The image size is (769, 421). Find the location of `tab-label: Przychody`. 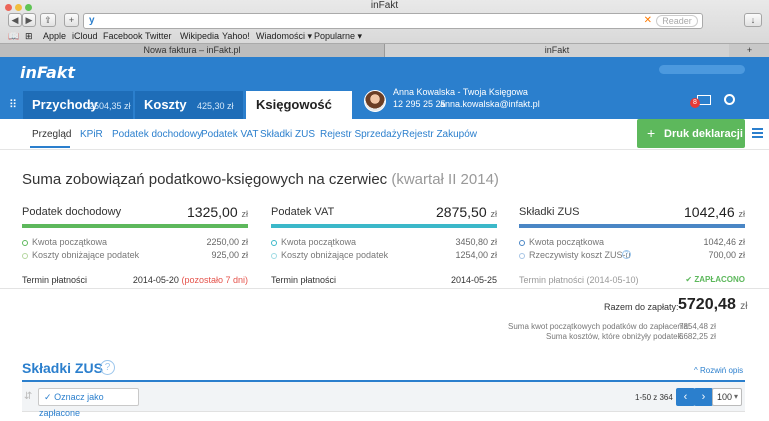

tab-label: Przychody is located at coordinates (65, 104).